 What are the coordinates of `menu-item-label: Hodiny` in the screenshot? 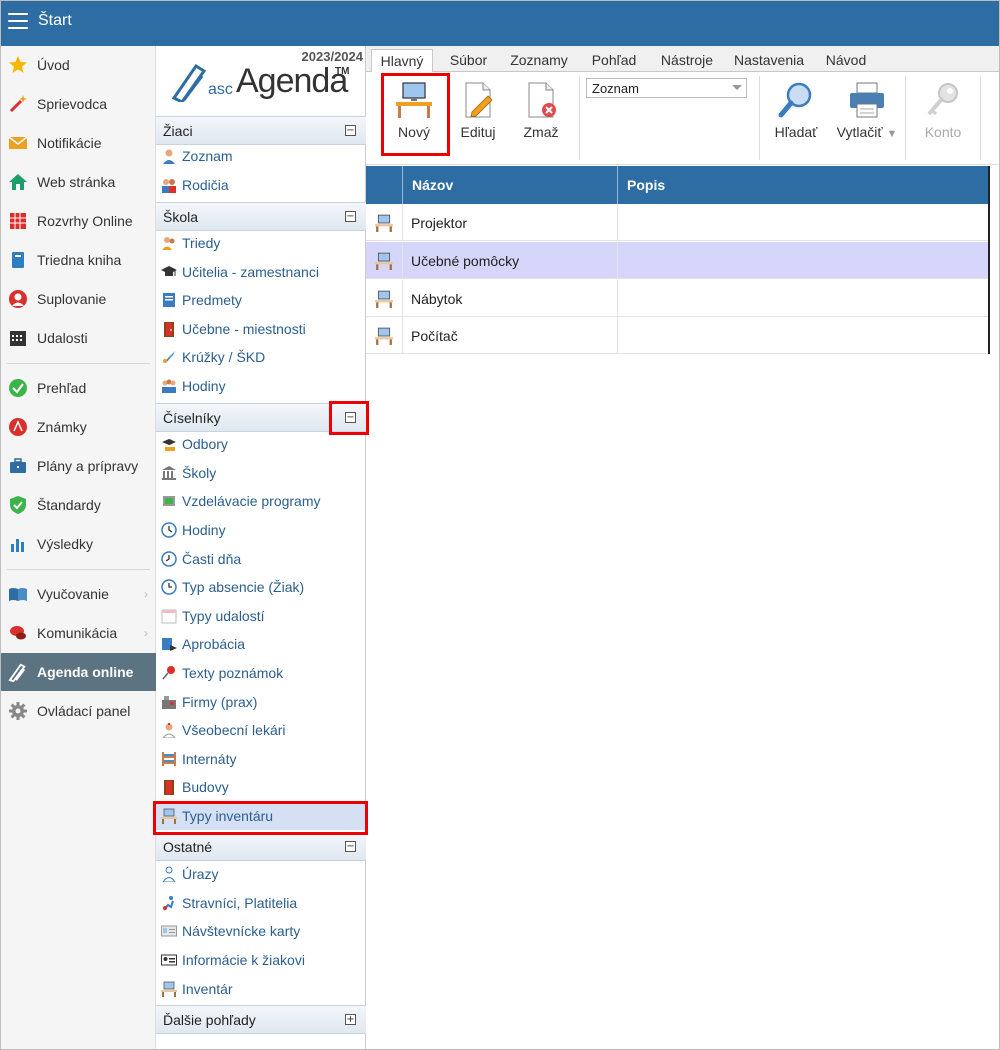 It's located at (204, 386).